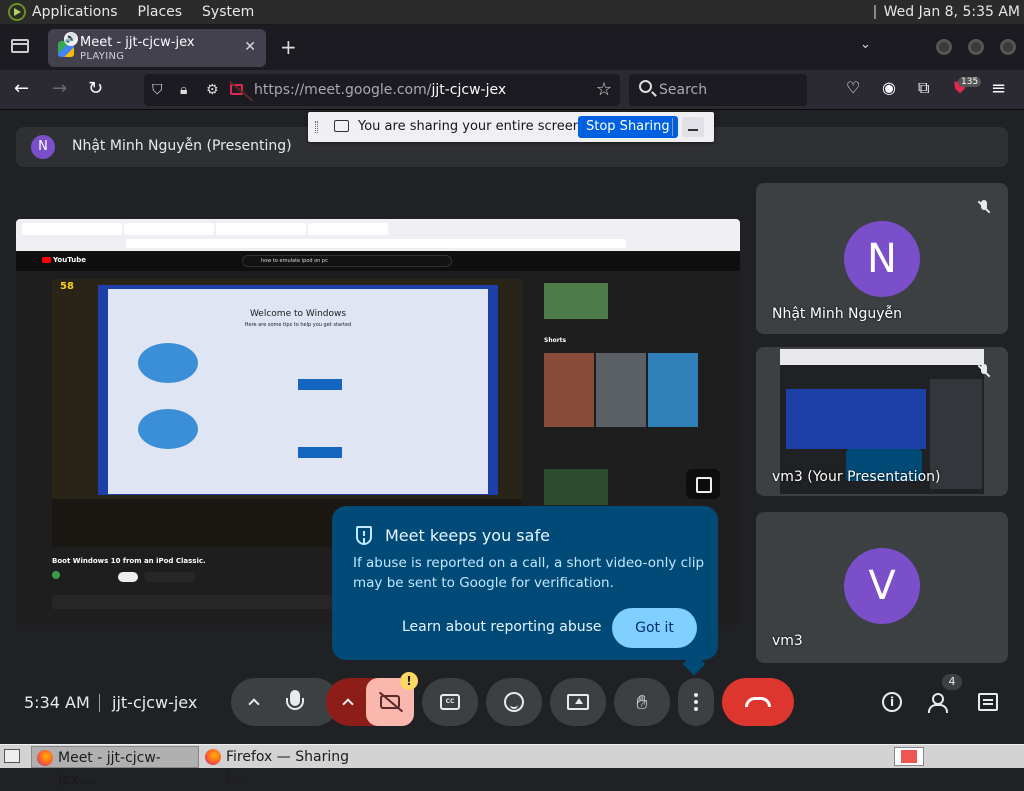 This screenshot has height=791, width=1024. What do you see at coordinates (923, 88) in the screenshot?
I see `extensions-icon: ⧉` at bounding box center [923, 88].